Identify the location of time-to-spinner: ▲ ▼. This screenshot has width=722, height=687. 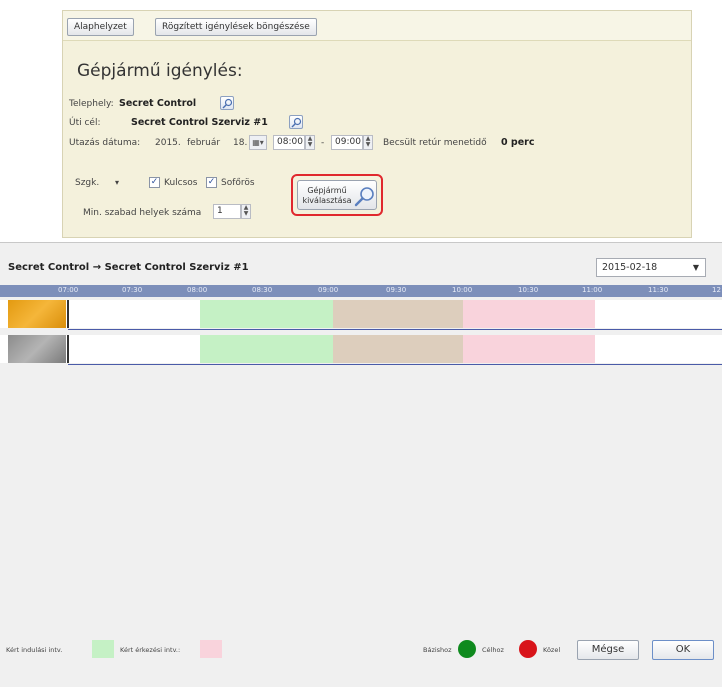
(368, 142).